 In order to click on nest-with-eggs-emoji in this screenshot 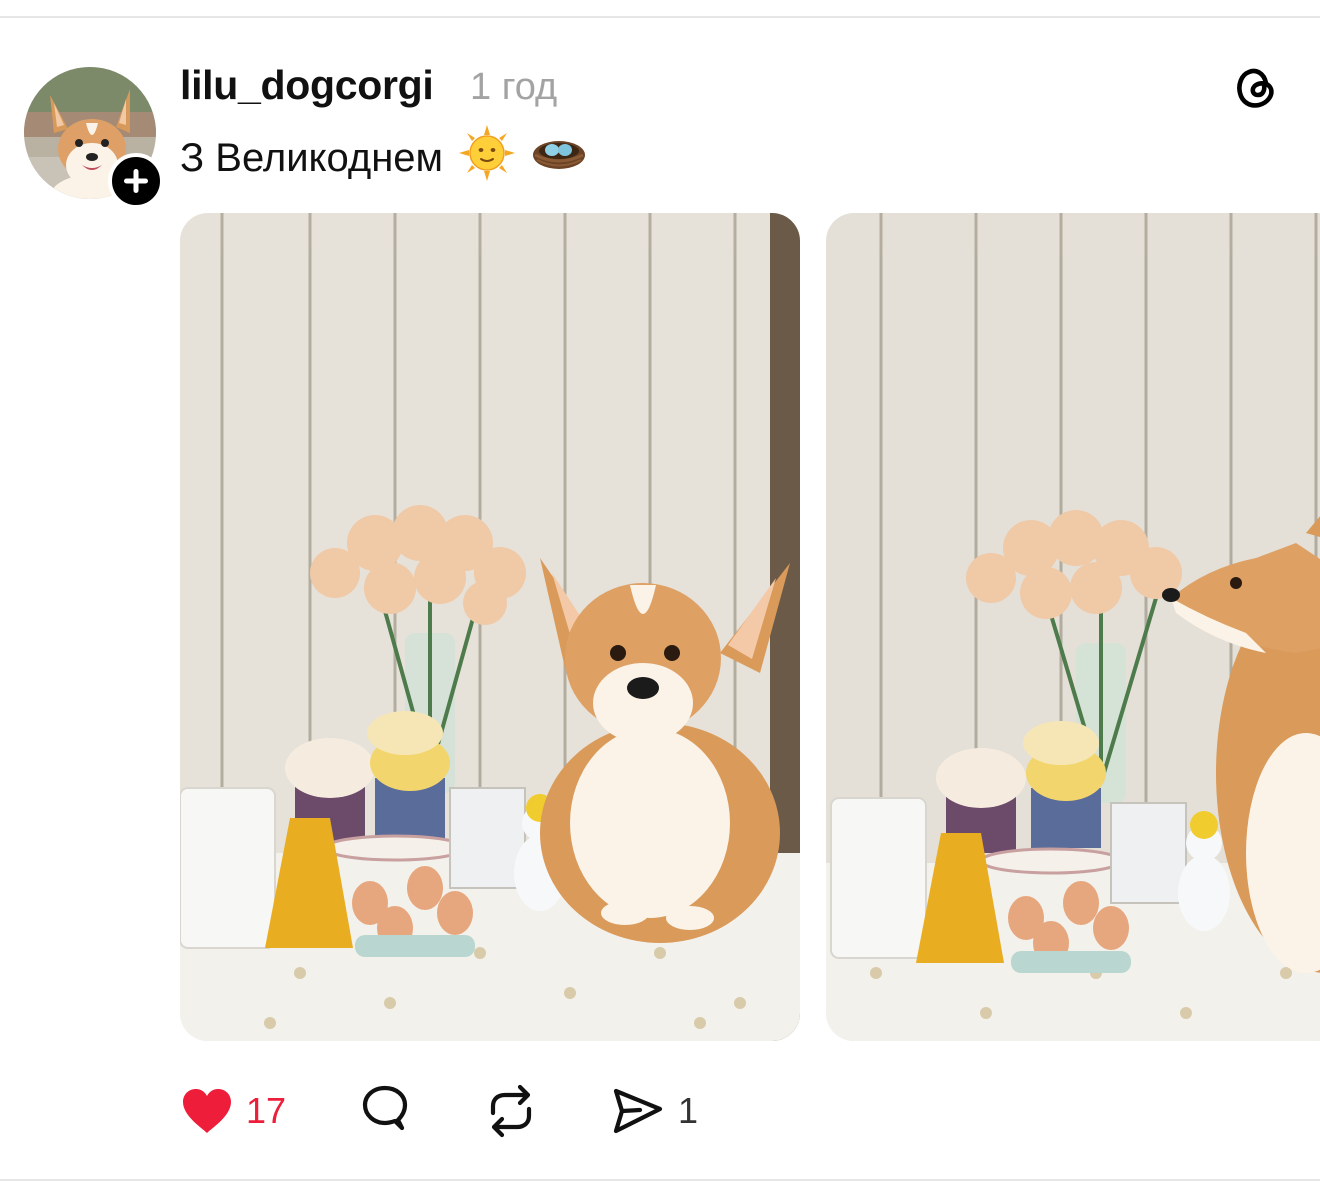, I will do `click(559, 158)`.